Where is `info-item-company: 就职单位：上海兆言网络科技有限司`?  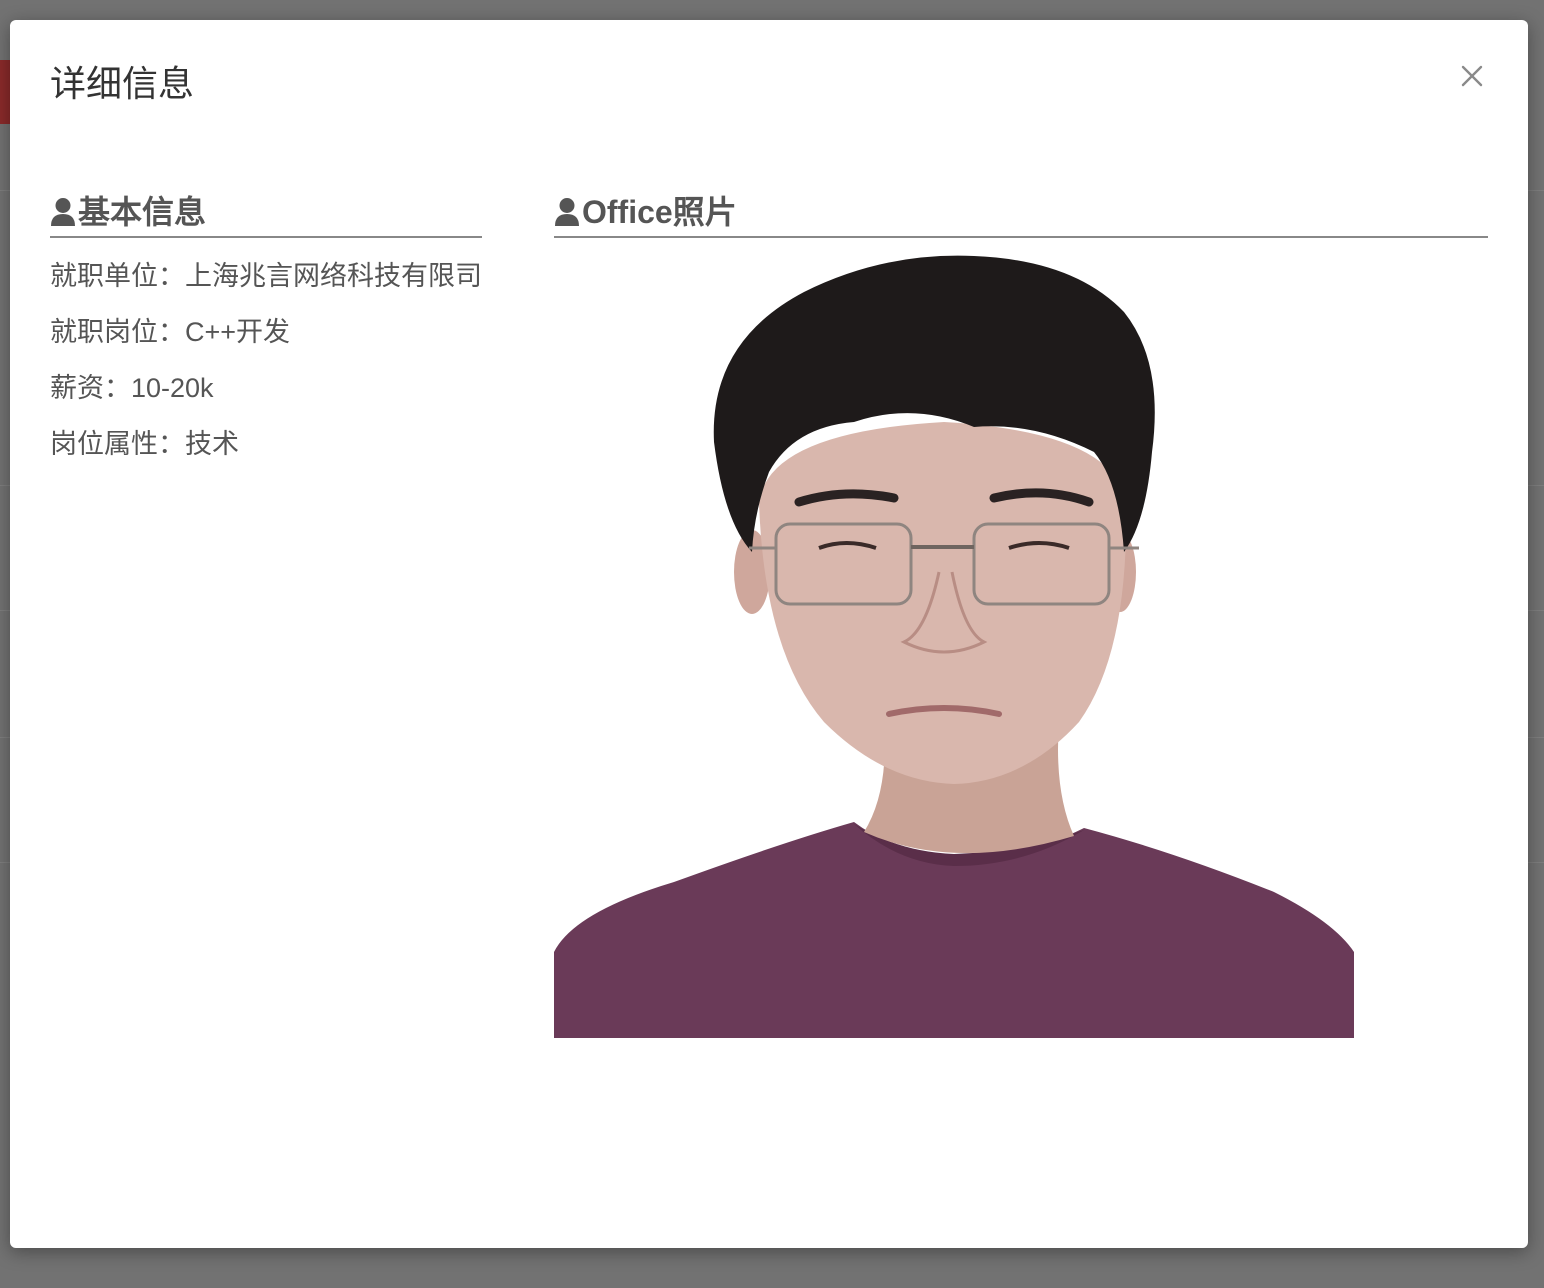
info-item-company: 就职单位：上海兆言网络科技有限司 is located at coordinates (266, 276).